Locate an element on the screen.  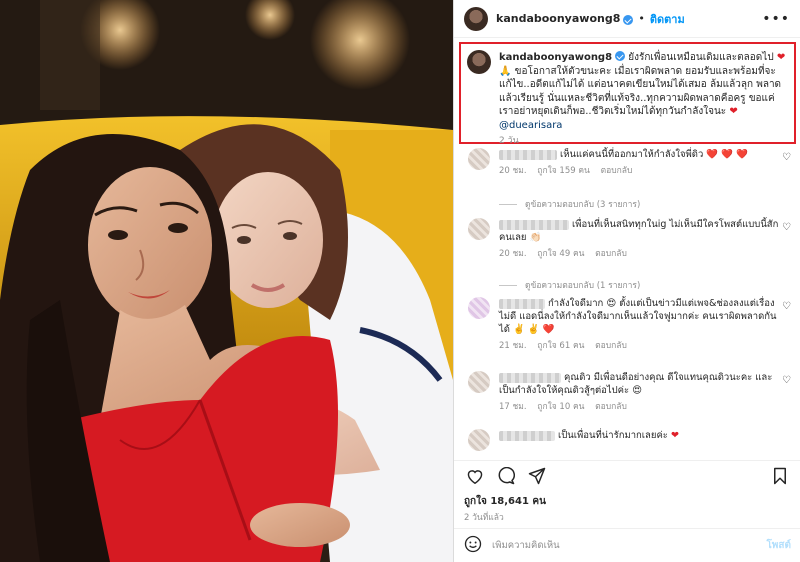
post-header: kandaboonyawong8 • ติดตาม ••• is located at coordinates (627, 19).